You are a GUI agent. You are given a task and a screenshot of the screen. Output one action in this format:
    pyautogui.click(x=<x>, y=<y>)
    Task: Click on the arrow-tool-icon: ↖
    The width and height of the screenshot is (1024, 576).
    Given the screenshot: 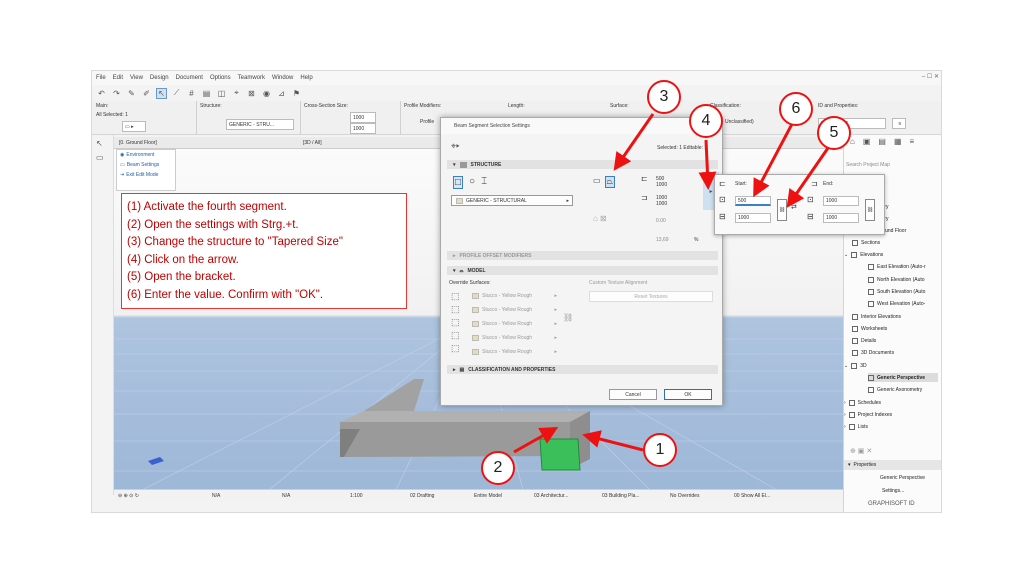 What is the action you would take?
    pyautogui.click(x=103, y=144)
    